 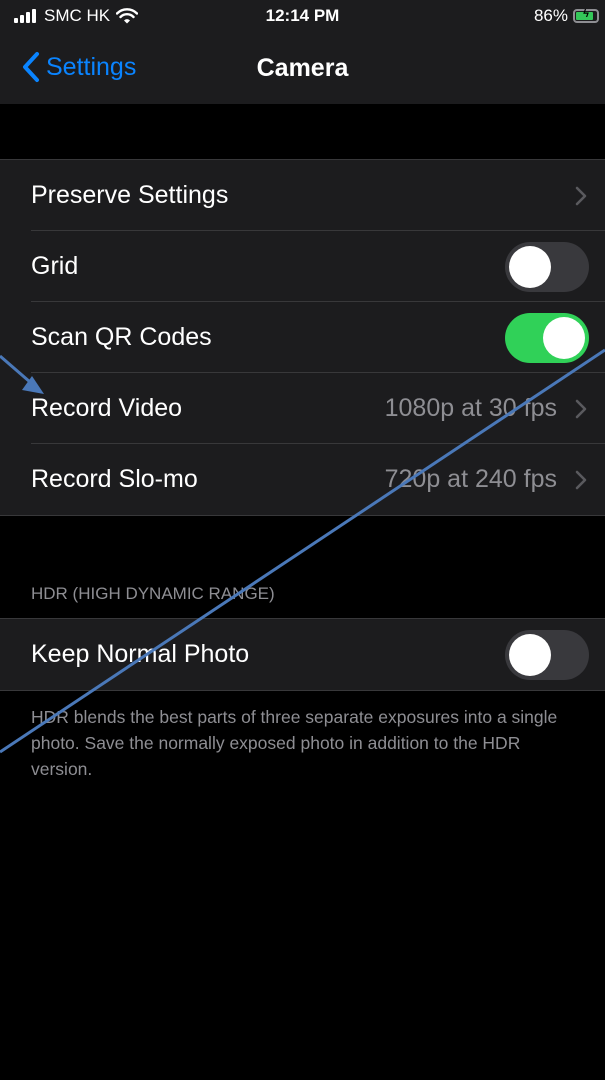 I want to click on row-grid: Grid, so click(x=302, y=266).